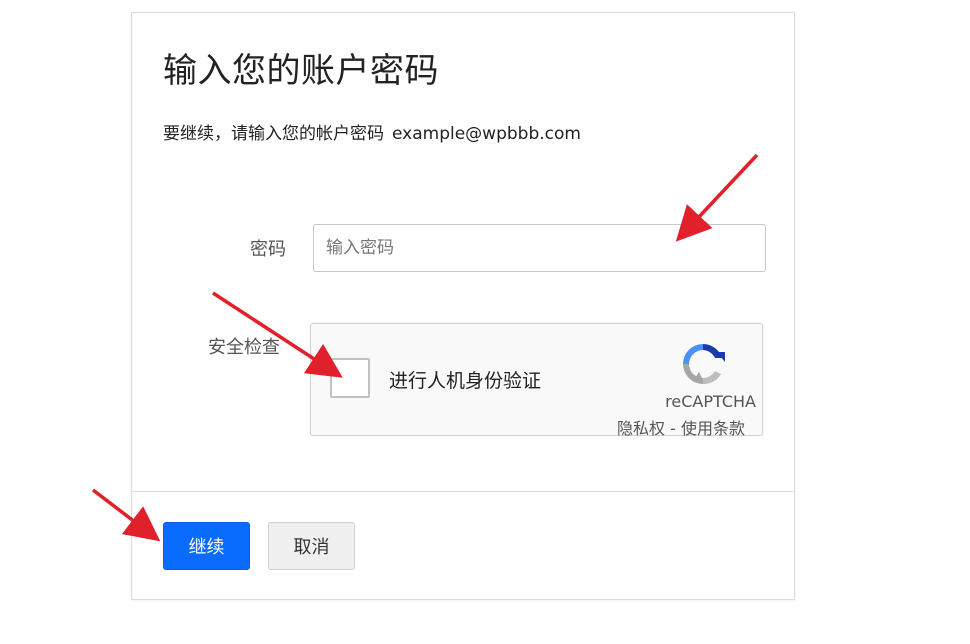  I want to click on dialog-subtitle: 要继续，请输入您的帐户密码 example@wpbbb.com, so click(372, 131).